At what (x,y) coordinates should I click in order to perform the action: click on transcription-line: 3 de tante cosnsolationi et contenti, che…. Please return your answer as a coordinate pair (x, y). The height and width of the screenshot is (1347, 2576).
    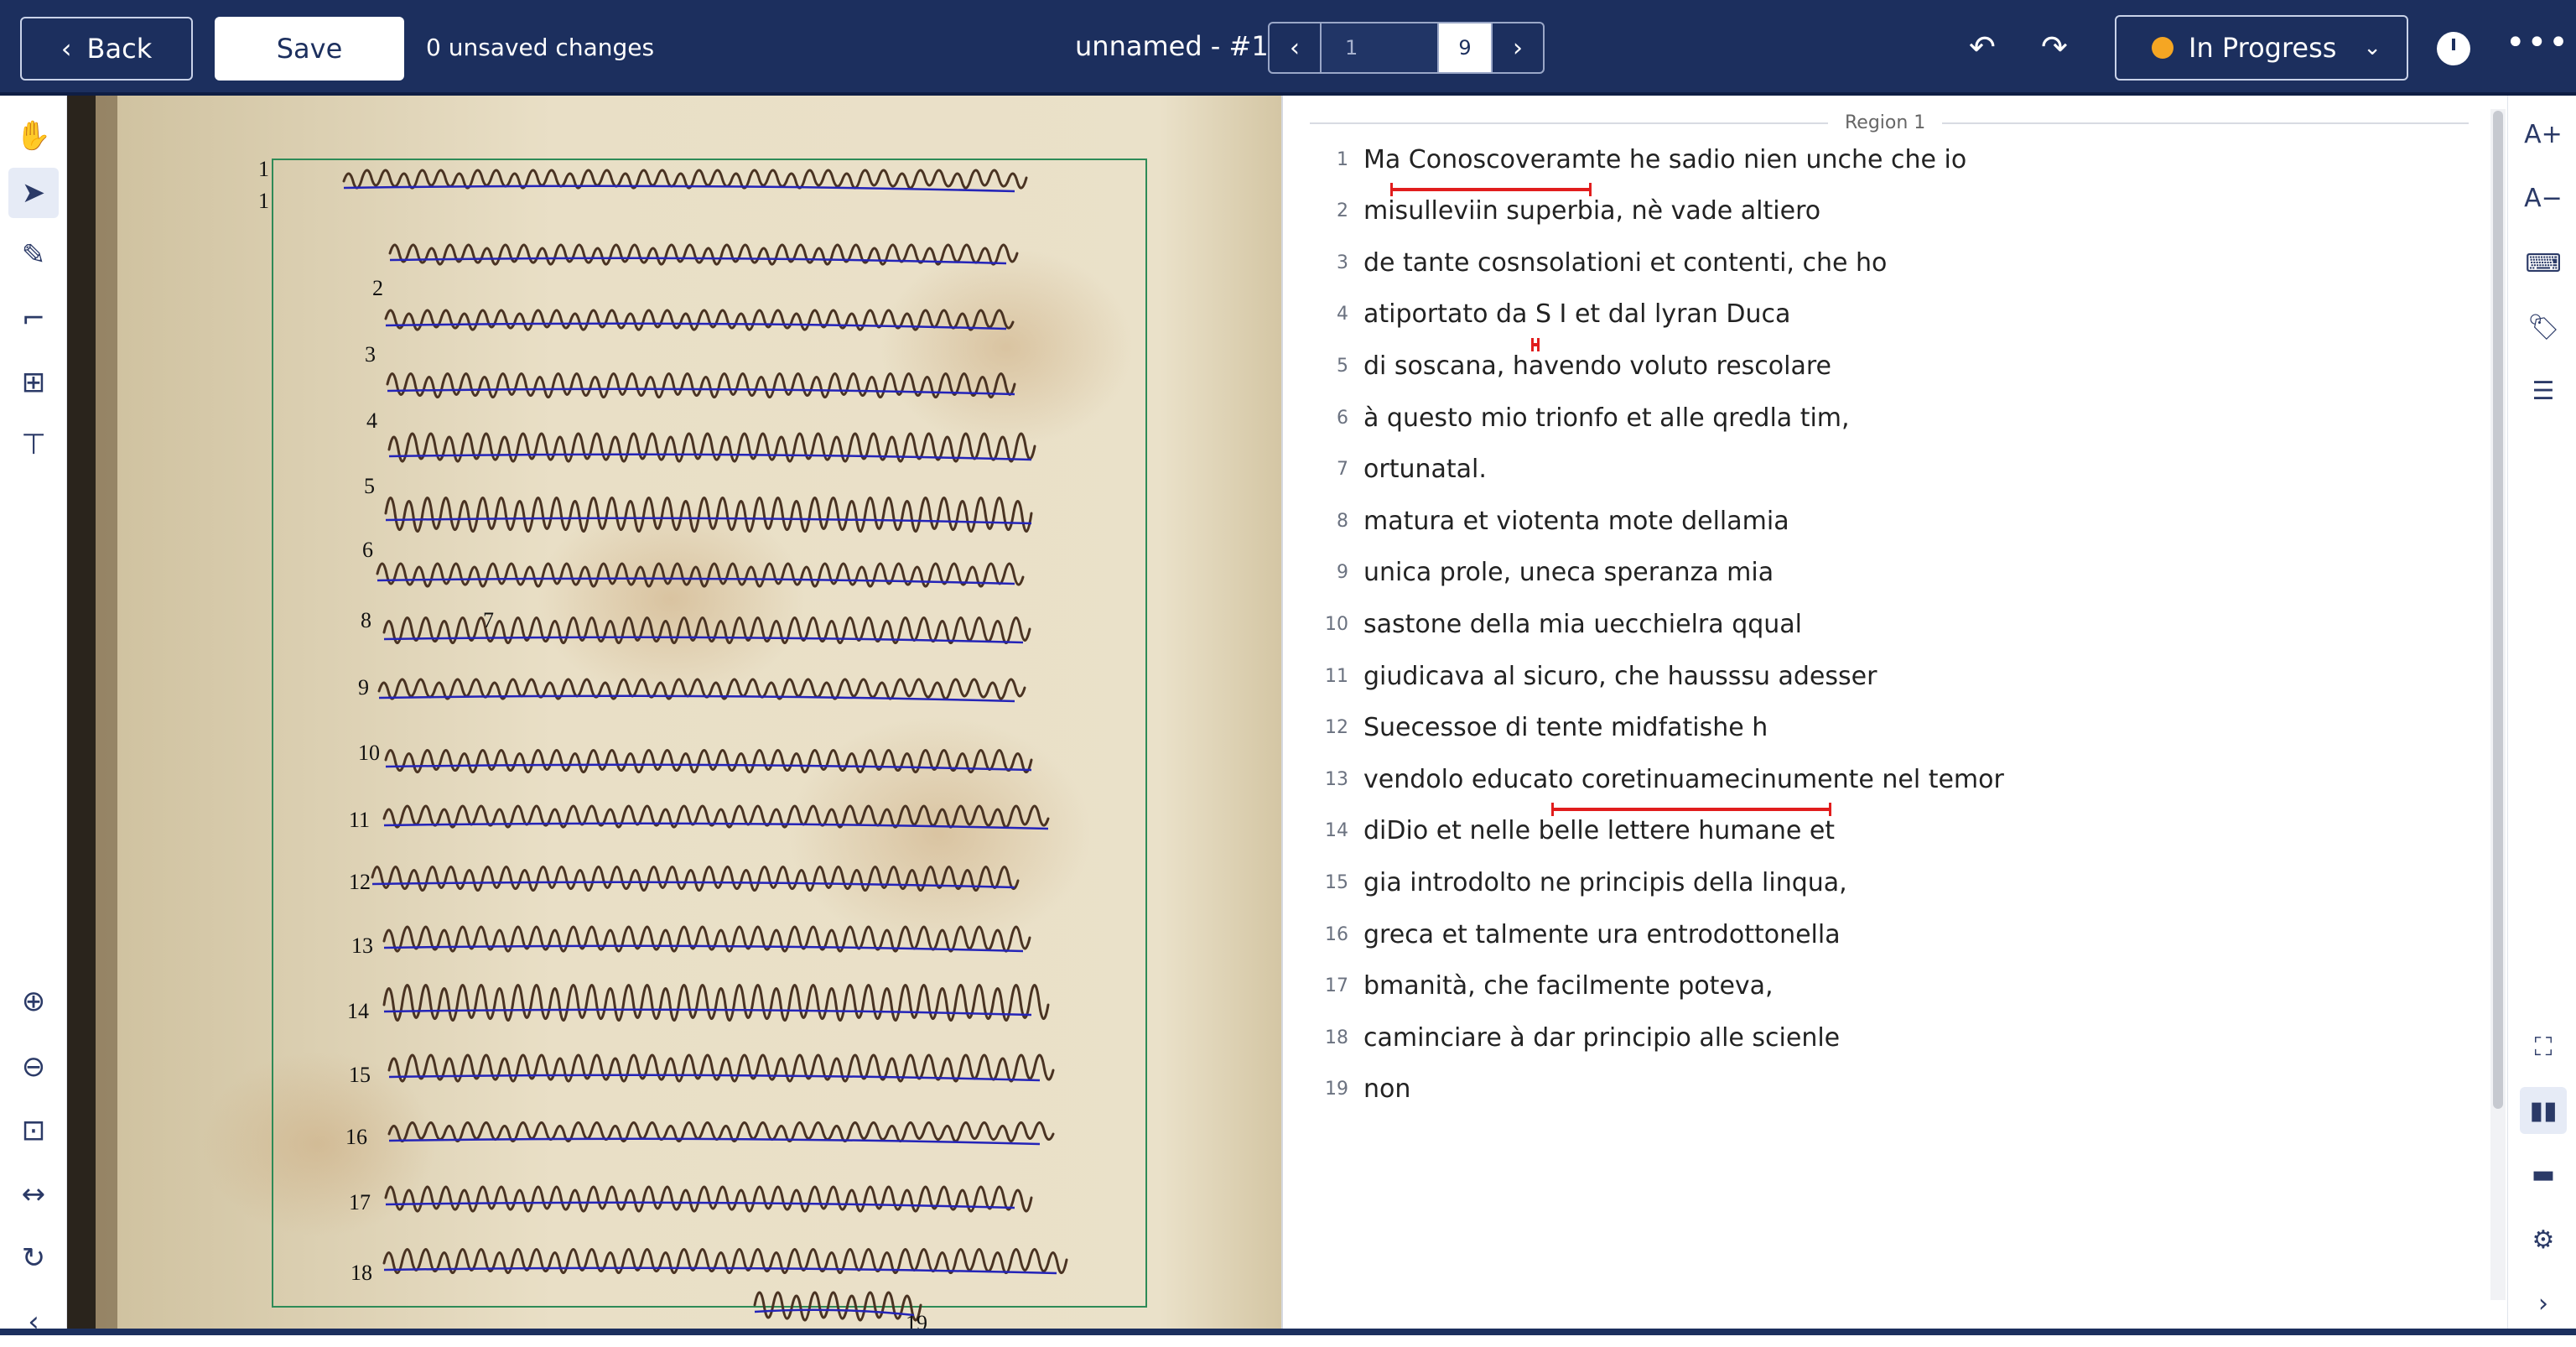
    Looking at the image, I should click on (1602, 262).